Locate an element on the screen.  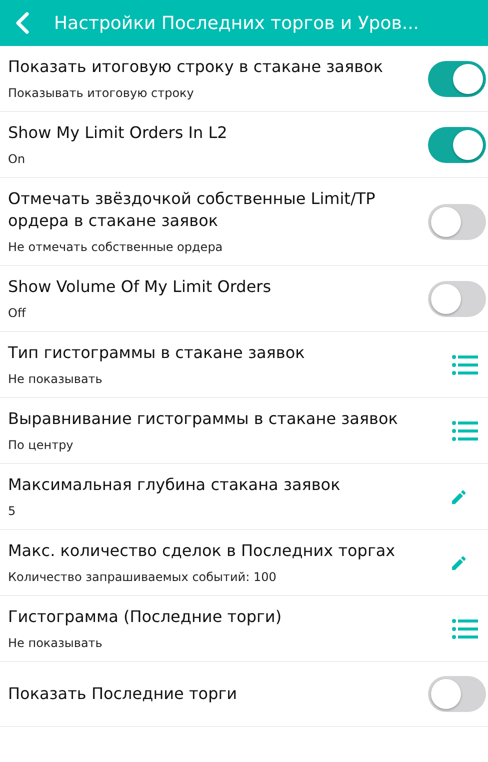
setting-title: Отмечать звёздочкой собственные Limit/TP ордера в стакане заявок is located at coordinates (192, 210).